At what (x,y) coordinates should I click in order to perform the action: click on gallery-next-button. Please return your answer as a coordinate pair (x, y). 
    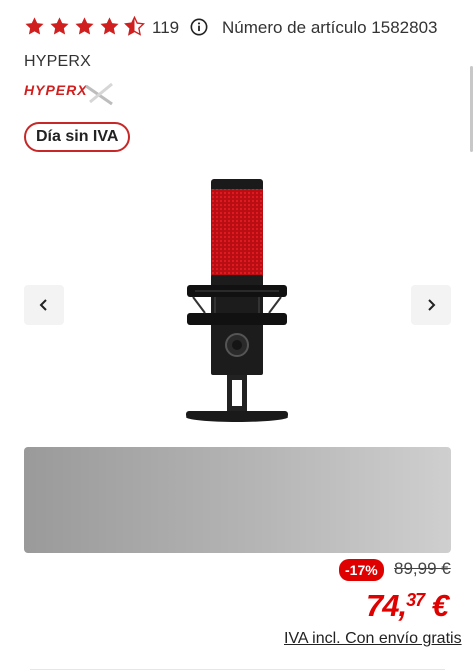
    Looking at the image, I should click on (431, 305).